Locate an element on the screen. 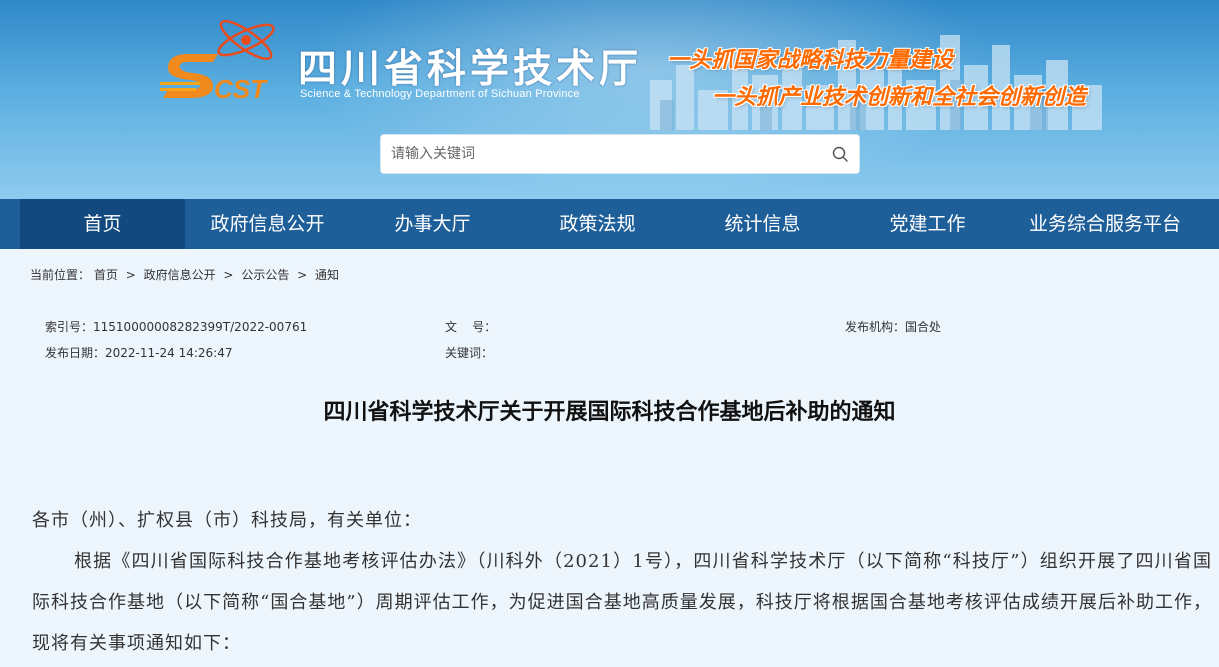  article-title: 四川省科学技术厅关于开展国际科技合作基地后补助的通知 is located at coordinates (609, 412).